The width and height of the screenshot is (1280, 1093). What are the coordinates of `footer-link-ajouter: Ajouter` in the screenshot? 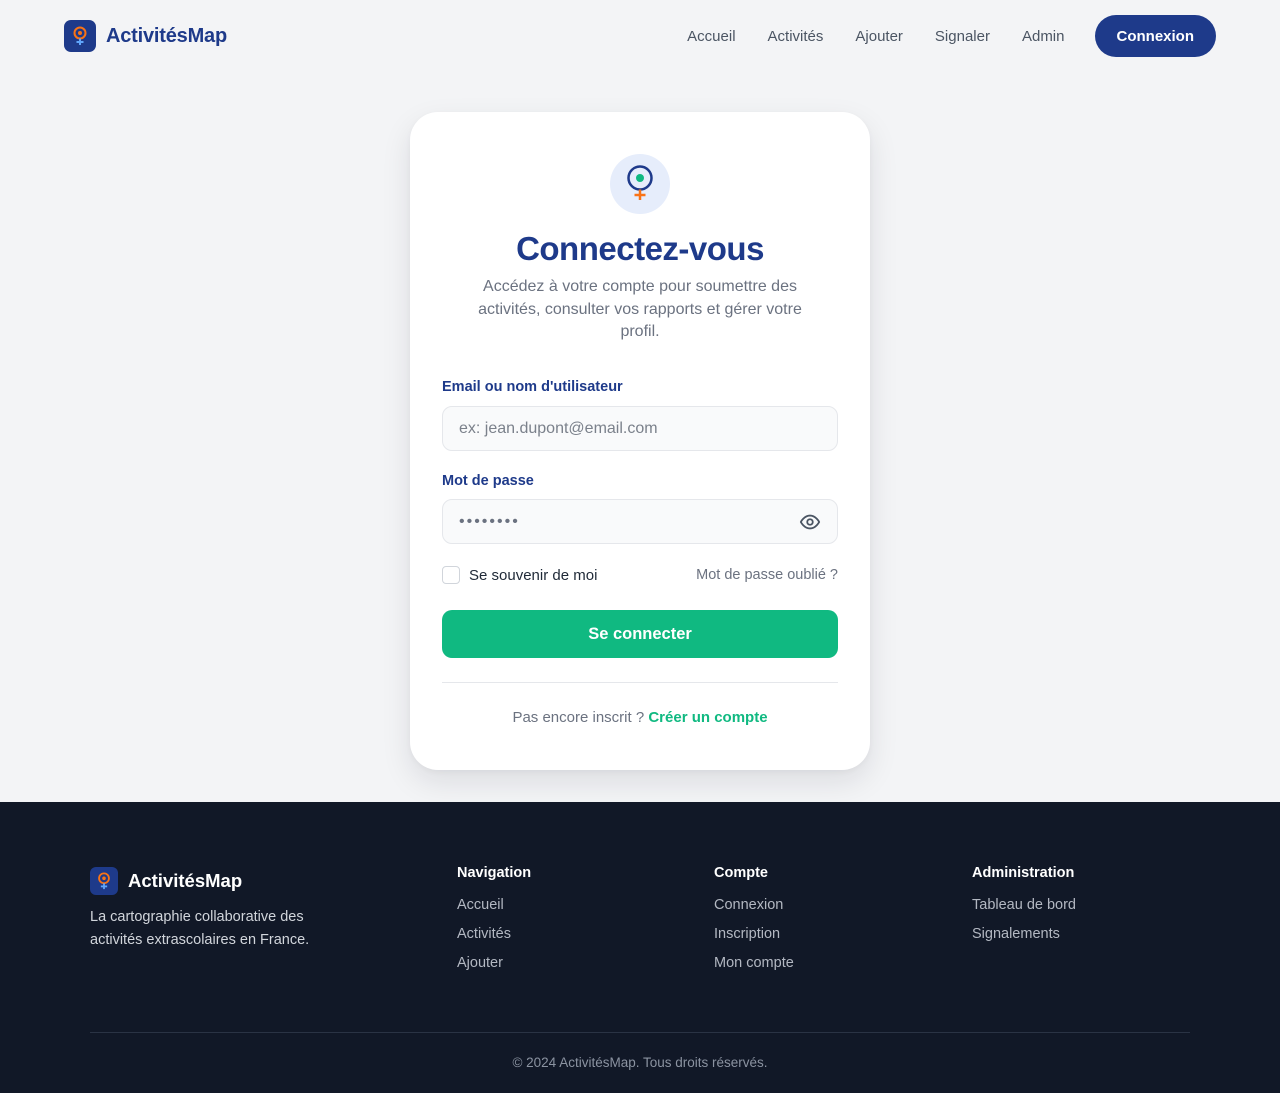 It's located at (494, 963).